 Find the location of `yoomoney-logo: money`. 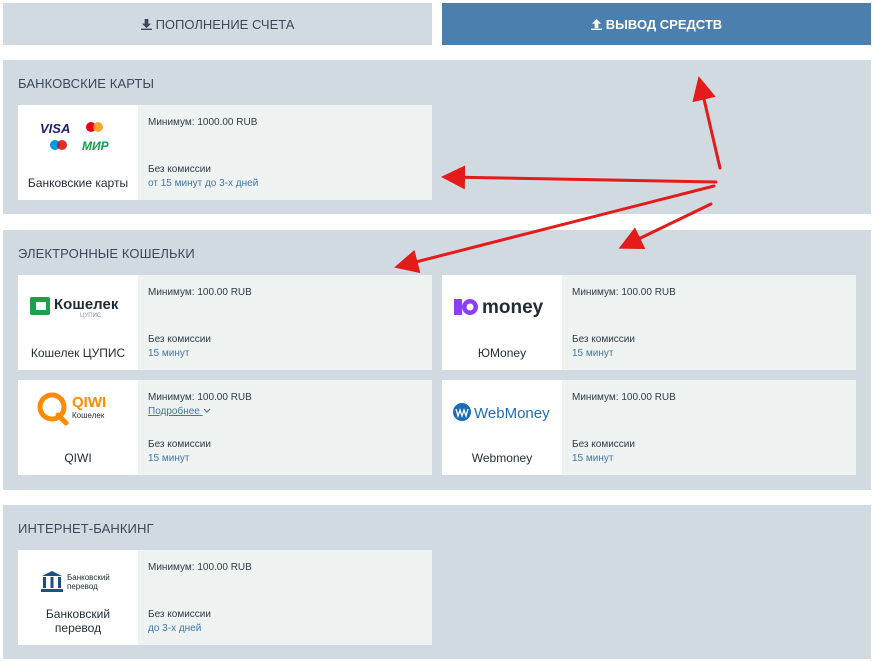

yoomoney-logo: money is located at coordinates (502, 307).